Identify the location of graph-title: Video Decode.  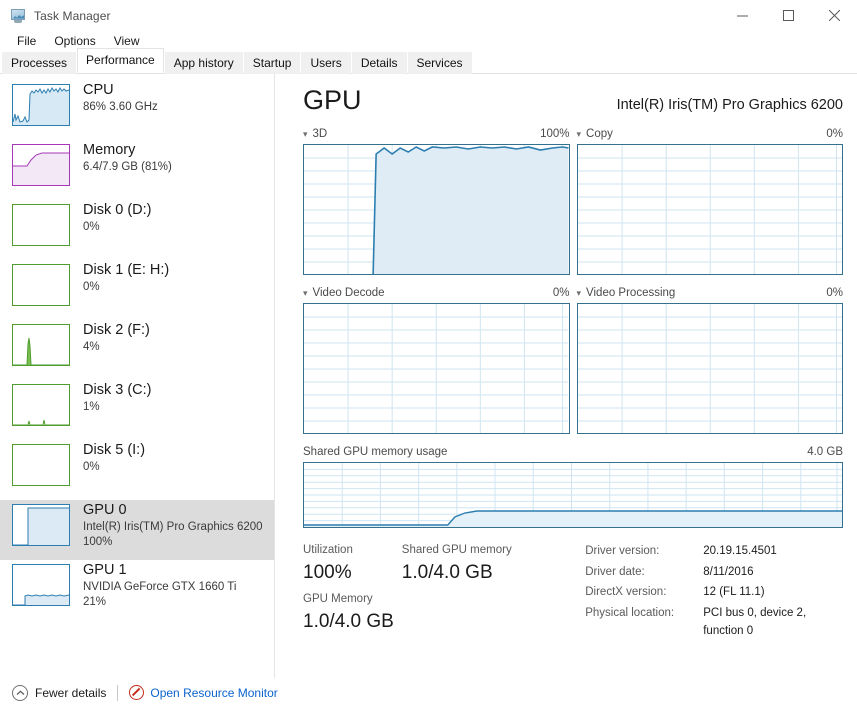
(348, 293).